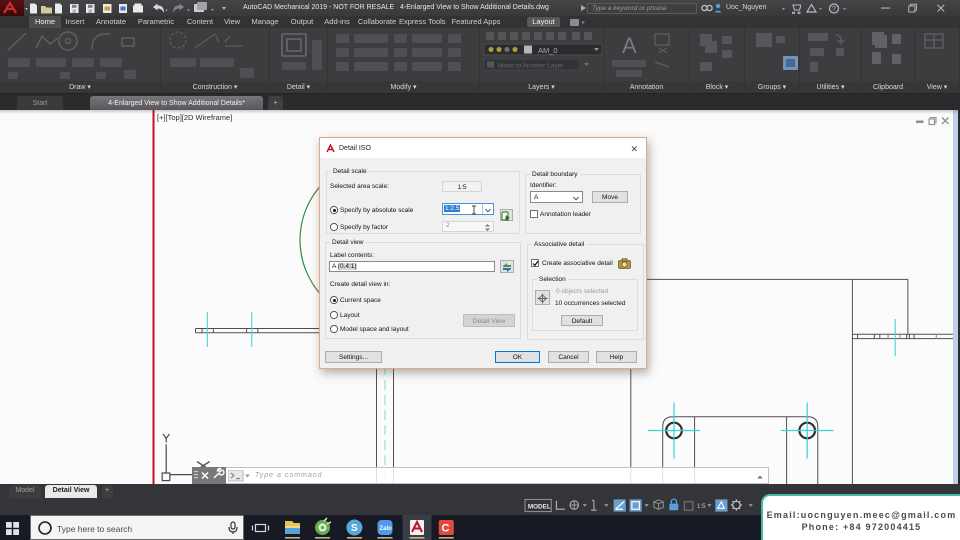 Image resolution: width=960 pixels, height=540 pixels. I want to click on svg-text: S, so click(354, 528).